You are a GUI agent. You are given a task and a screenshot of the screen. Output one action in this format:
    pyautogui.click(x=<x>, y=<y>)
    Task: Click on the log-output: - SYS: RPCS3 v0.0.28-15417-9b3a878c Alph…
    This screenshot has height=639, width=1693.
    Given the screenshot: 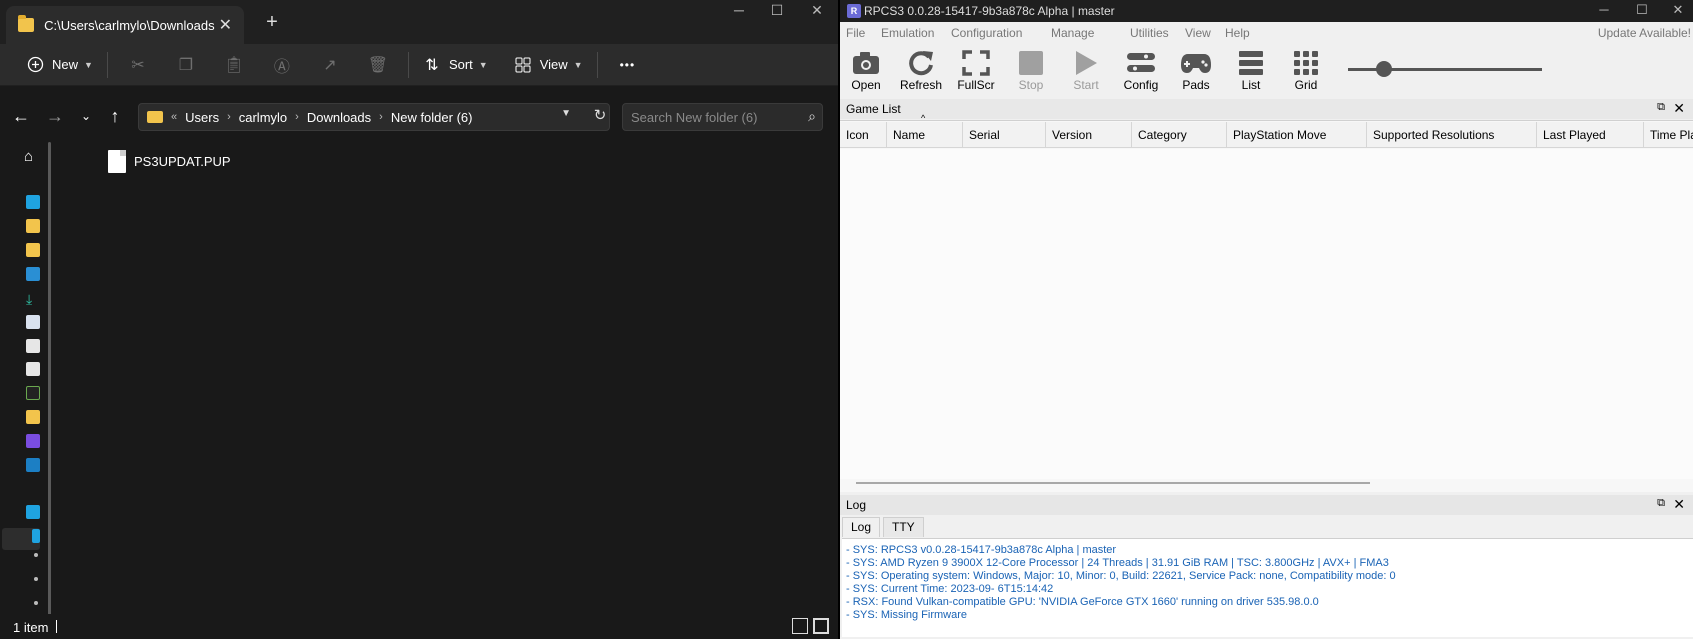 What is the action you would take?
    pyautogui.click(x=1267, y=587)
    